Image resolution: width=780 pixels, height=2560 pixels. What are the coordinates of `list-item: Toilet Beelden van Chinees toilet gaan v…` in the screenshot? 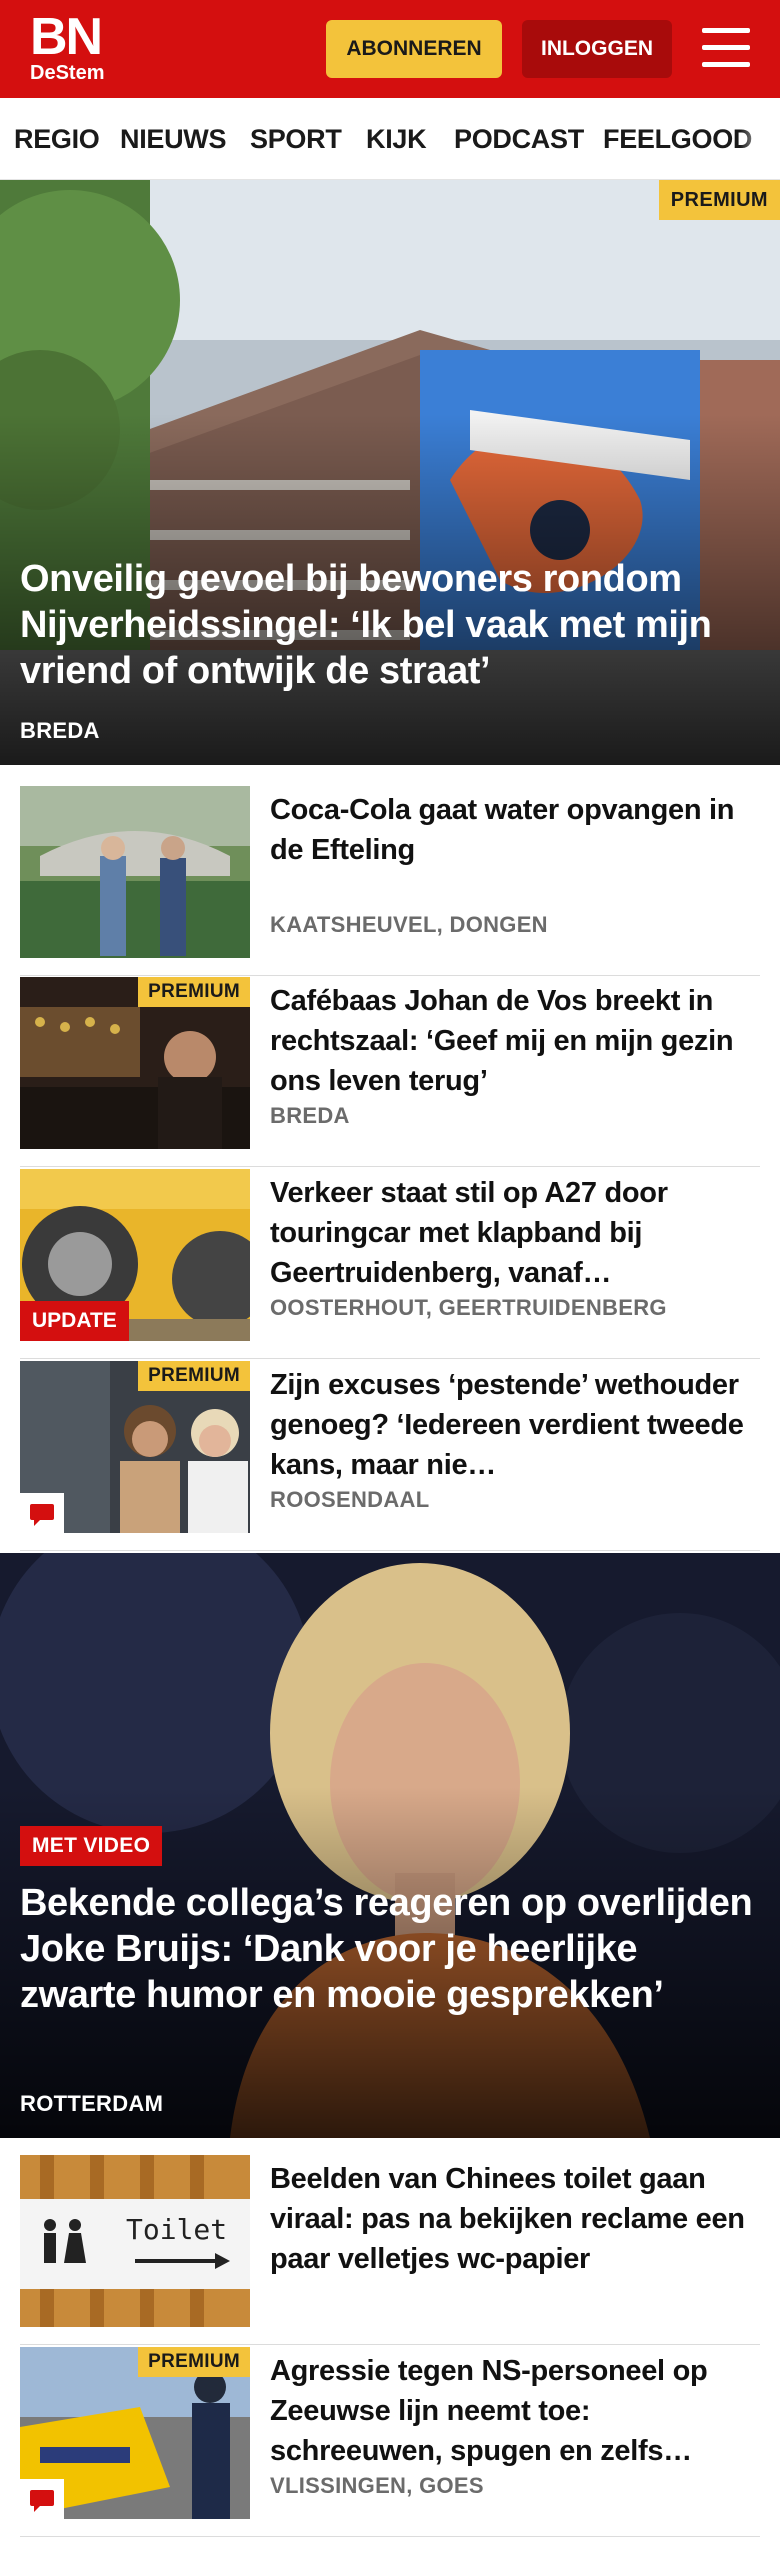 It's located at (390, 2250).